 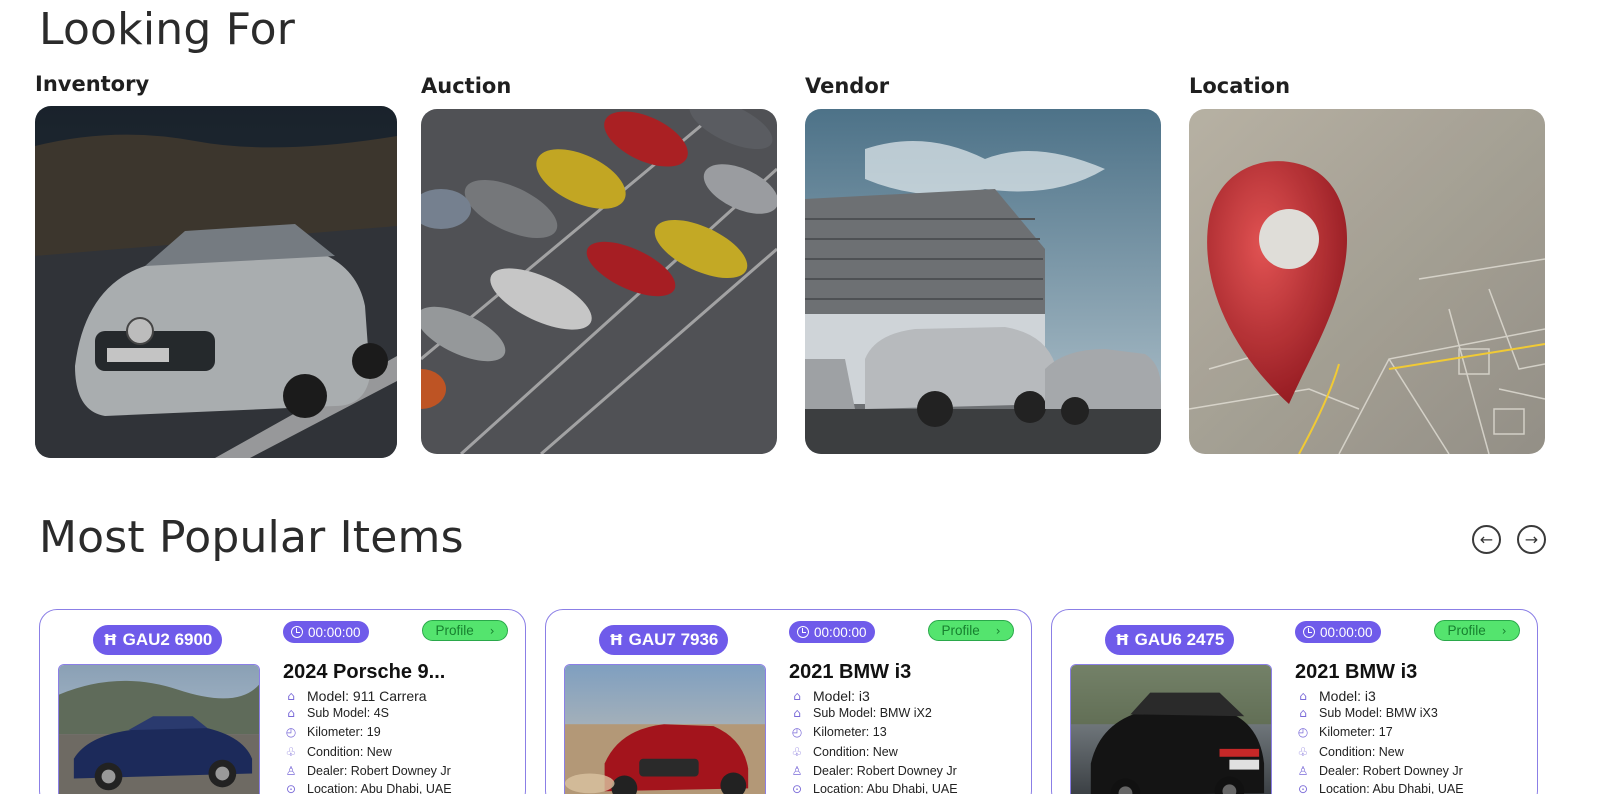 I want to click on spec-value: Kilometer: 17, so click(x=1356, y=732).